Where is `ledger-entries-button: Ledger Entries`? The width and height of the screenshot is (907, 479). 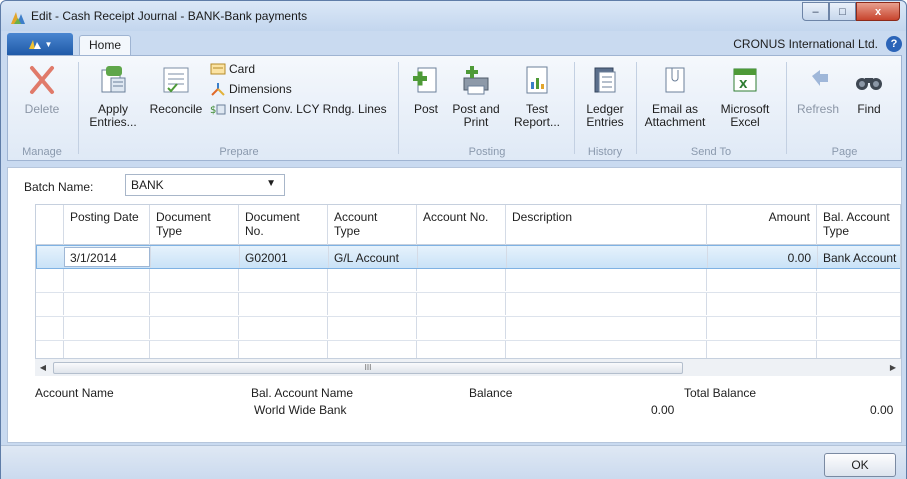 ledger-entries-button: Ledger Entries is located at coordinates (605, 96).